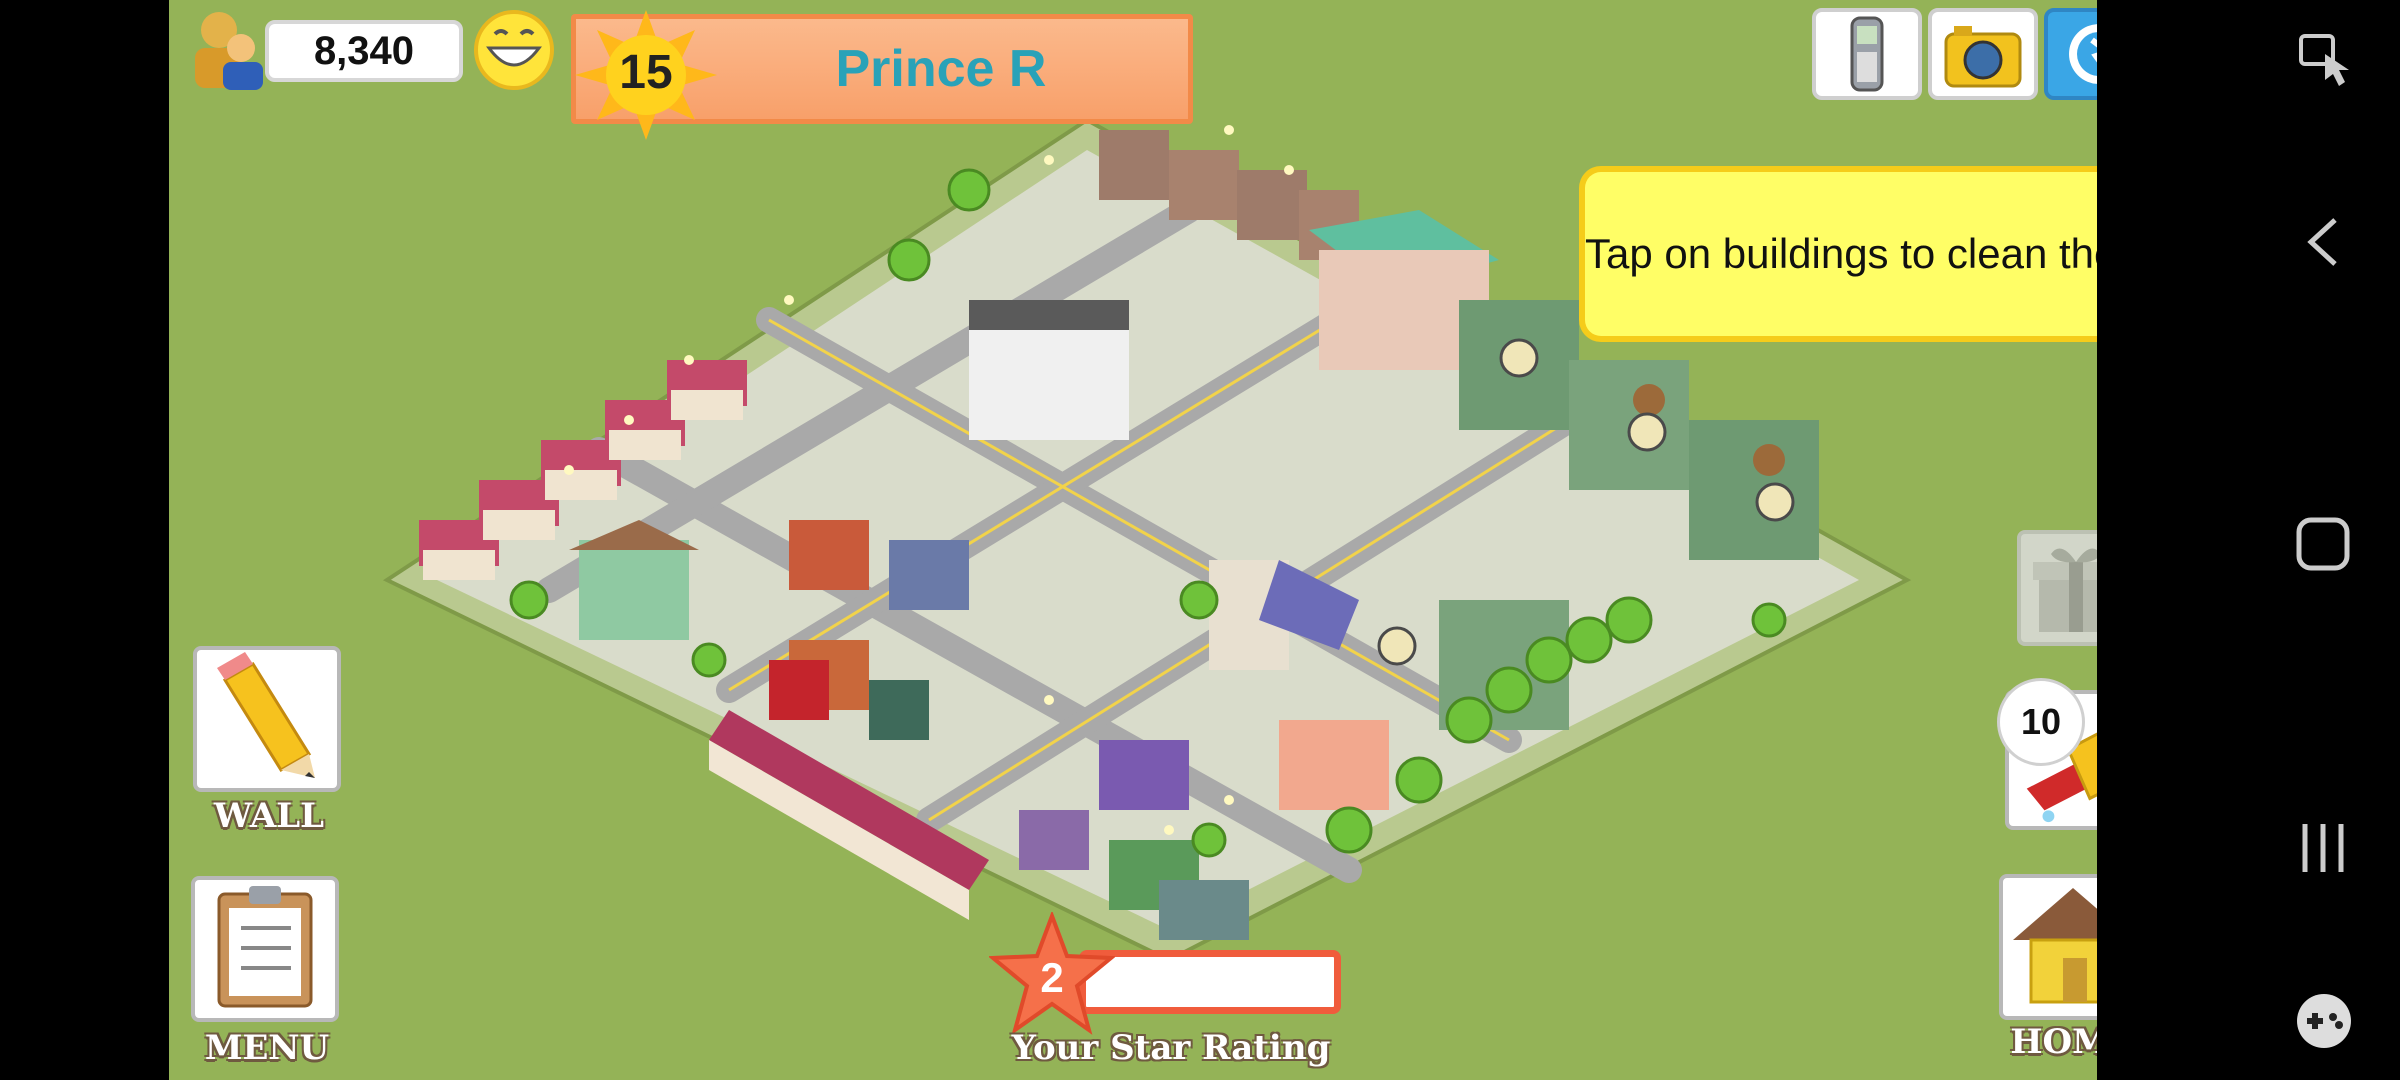  Describe the element at coordinates (2083, 54) in the screenshot. I see `game-network-icon` at that location.